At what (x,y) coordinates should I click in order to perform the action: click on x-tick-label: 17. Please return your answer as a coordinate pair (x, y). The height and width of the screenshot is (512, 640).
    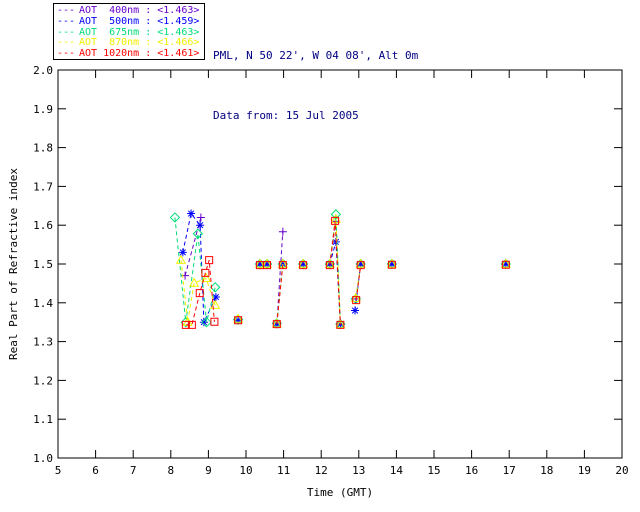
    Looking at the image, I should click on (509, 470).